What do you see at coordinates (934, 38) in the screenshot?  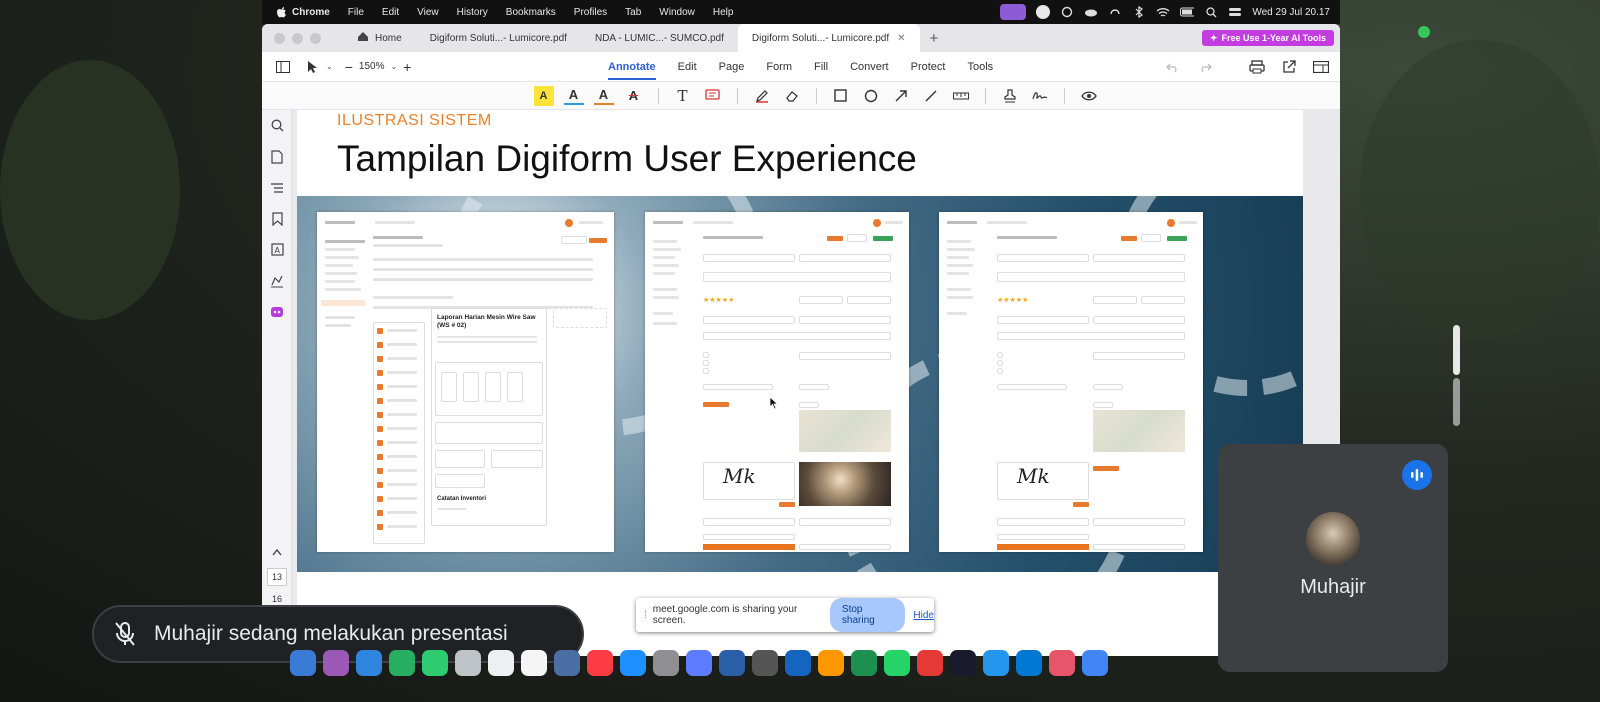 I see `new-tab-icon: +` at bounding box center [934, 38].